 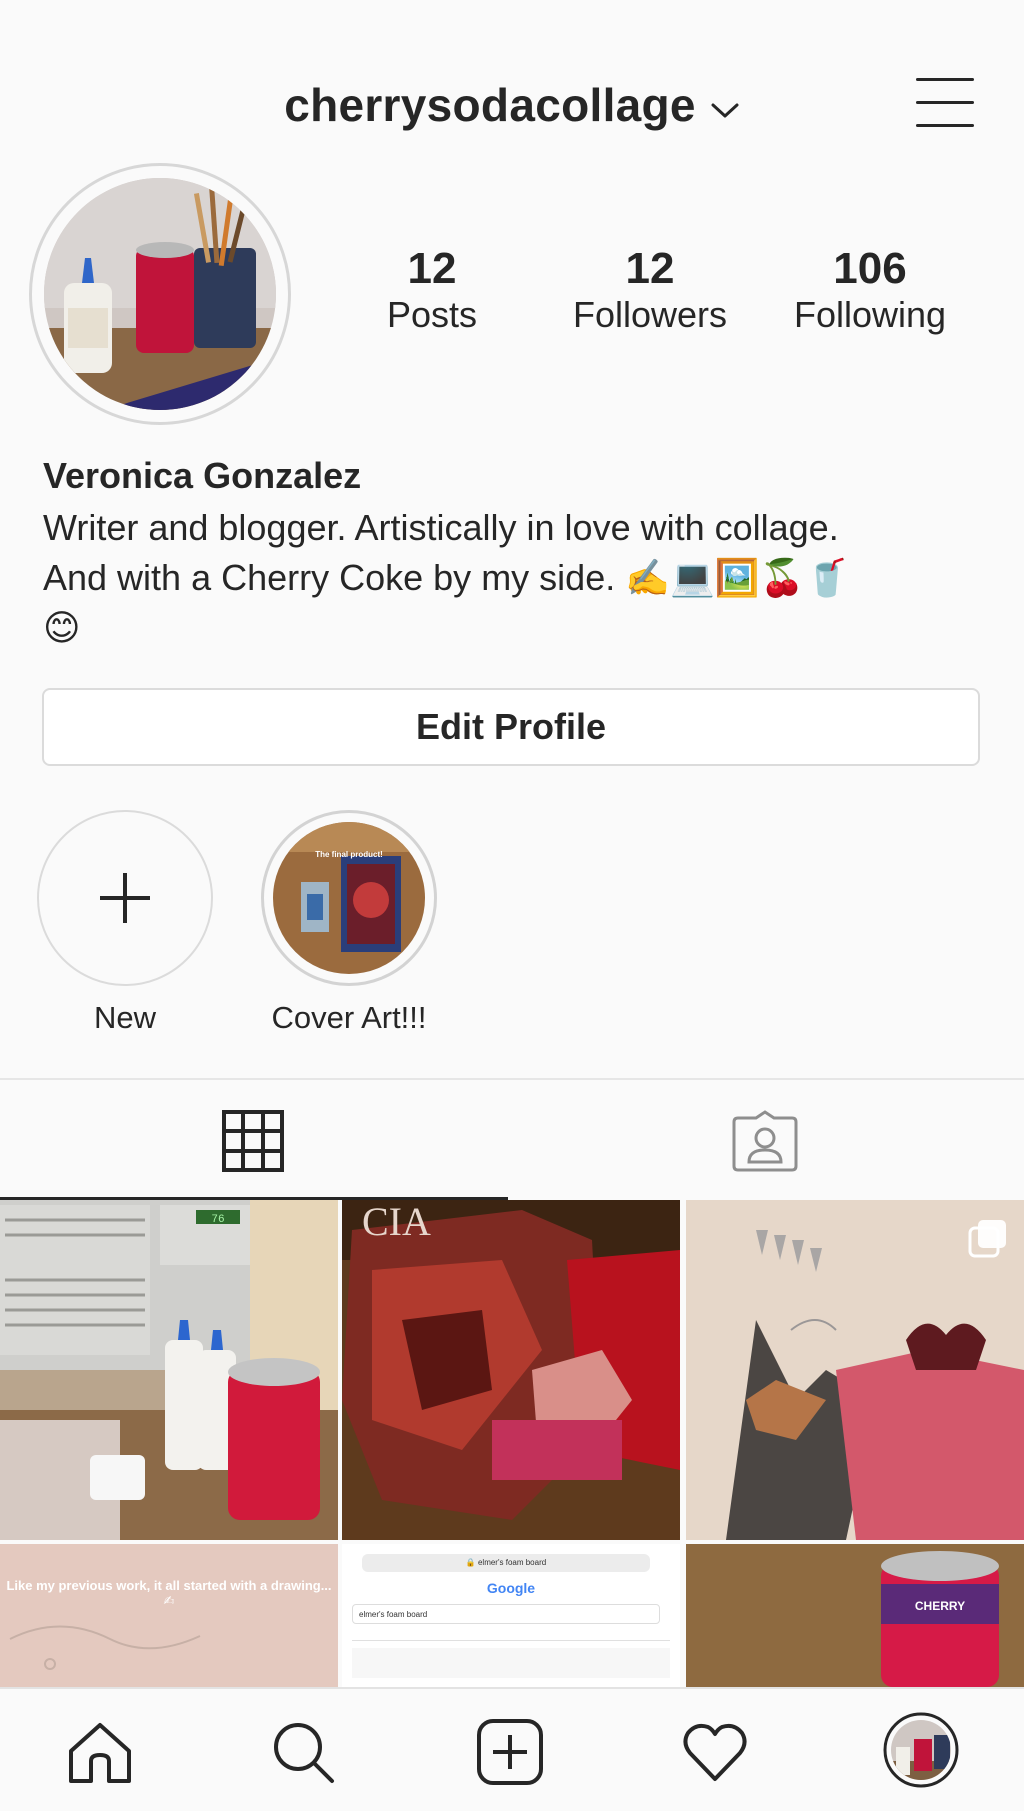 What do you see at coordinates (855, 1370) in the screenshot?
I see `post-thumbnail` at bounding box center [855, 1370].